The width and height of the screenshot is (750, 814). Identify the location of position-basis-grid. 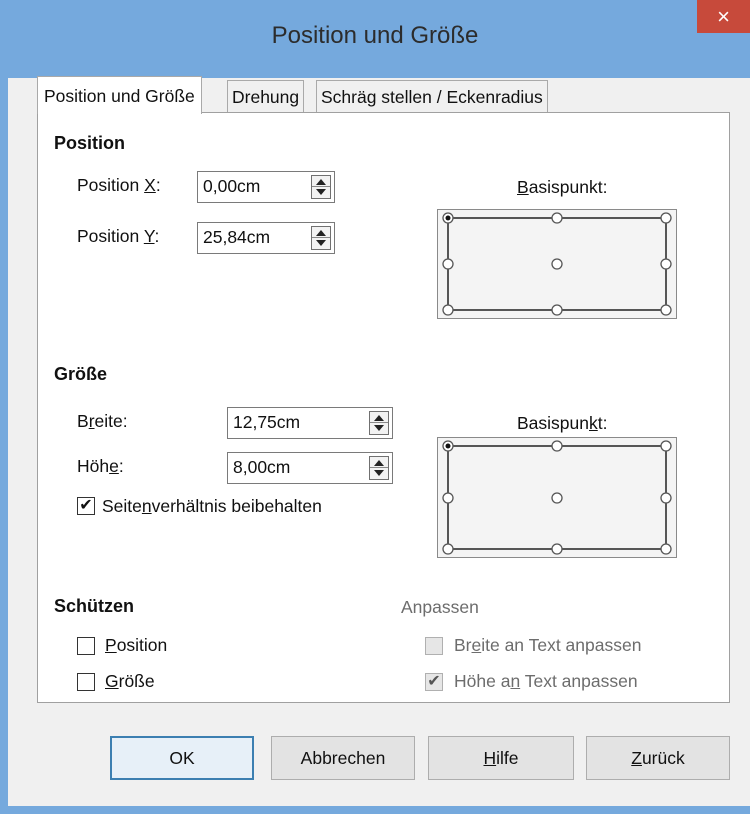
(557, 264).